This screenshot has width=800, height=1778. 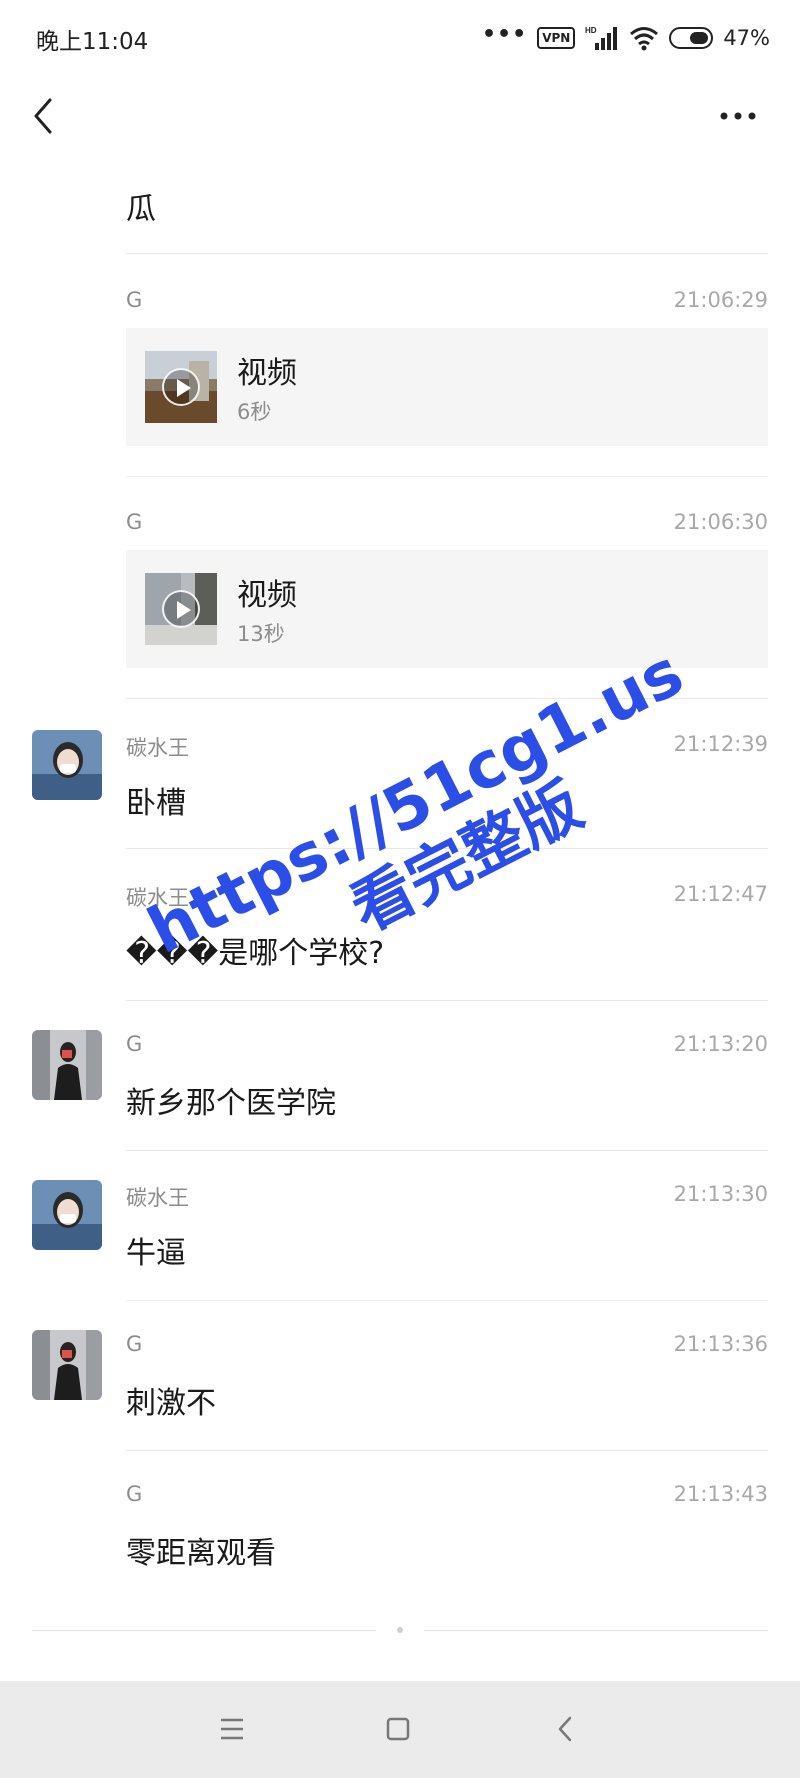 What do you see at coordinates (43, 116) in the screenshot?
I see `chevron-left-icon` at bounding box center [43, 116].